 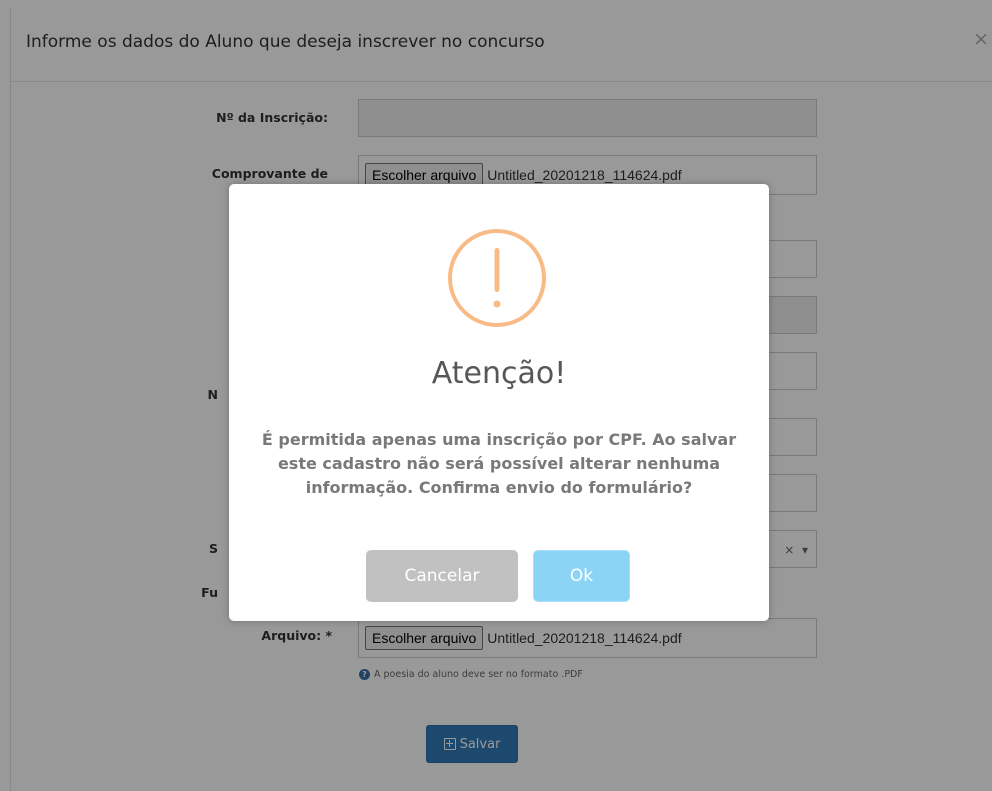 What do you see at coordinates (581, 576) in the screenshot?
I see `ok-button: Ok` at bounding box center [581, 576].